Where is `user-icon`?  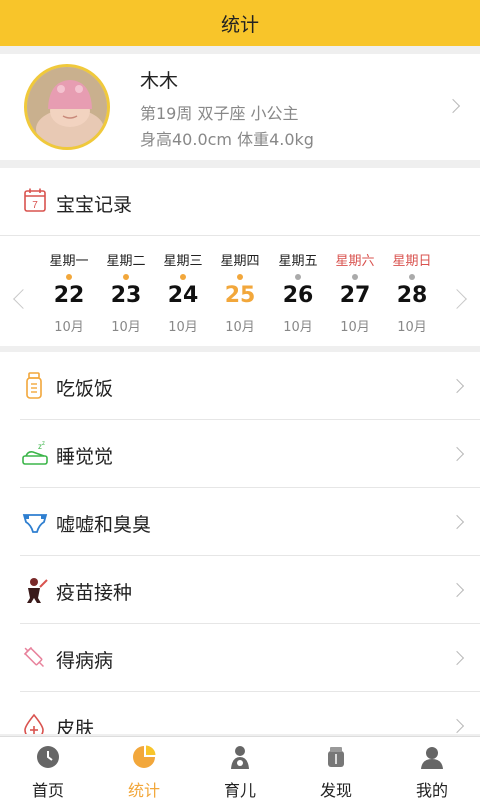
user-icon is located at coordinates (432, 757).